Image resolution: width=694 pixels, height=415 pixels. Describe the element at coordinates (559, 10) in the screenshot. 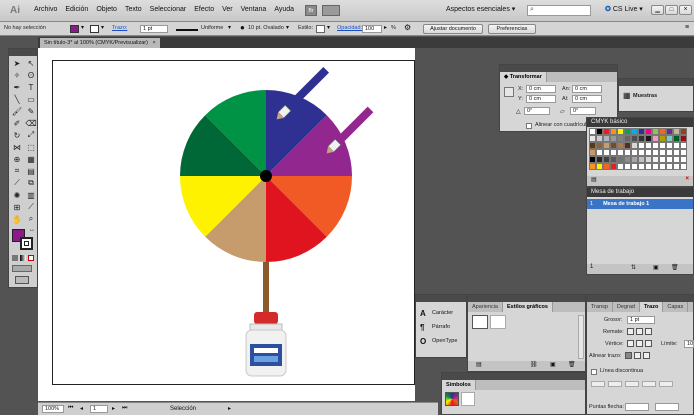

I see `search-field: ⌕` at that location.